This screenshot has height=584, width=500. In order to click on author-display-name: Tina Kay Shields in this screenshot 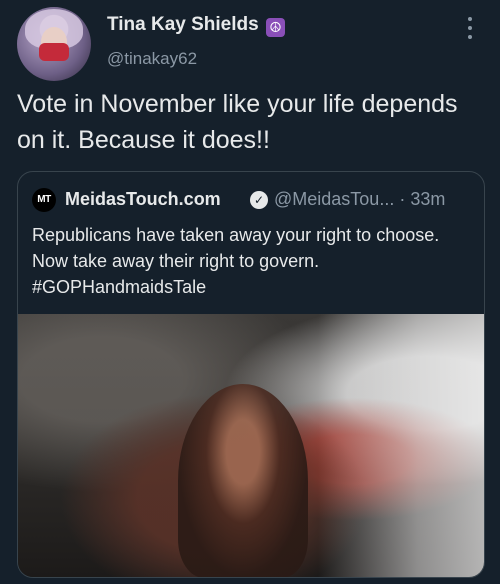, I will do `click(183, 24)`.